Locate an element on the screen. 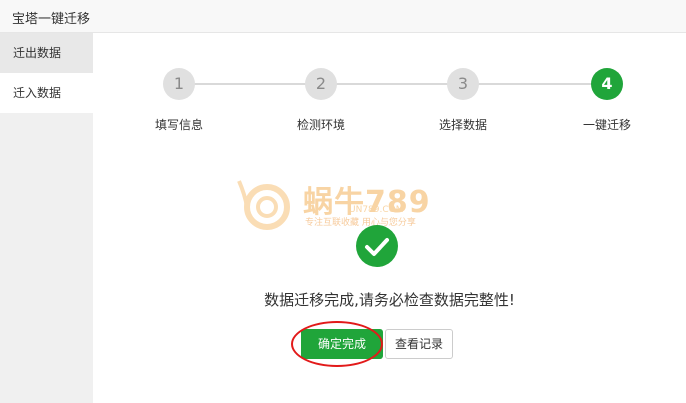  step-1: 1 填写信息 is located at coordinates (179, 100).